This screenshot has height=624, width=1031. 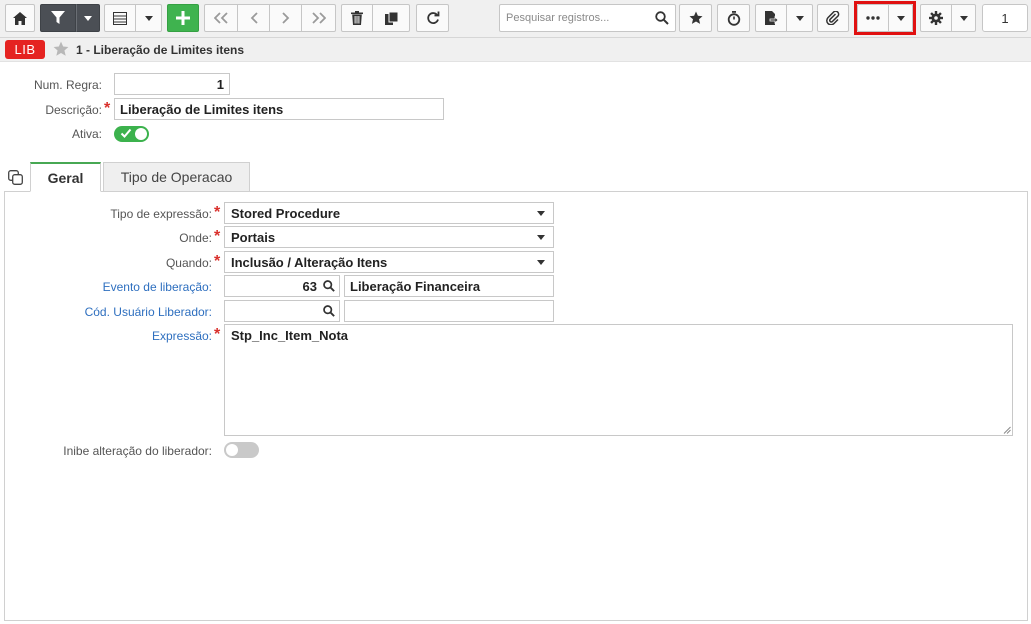 I want to click on copy-icon, so click(x=391, y=18).